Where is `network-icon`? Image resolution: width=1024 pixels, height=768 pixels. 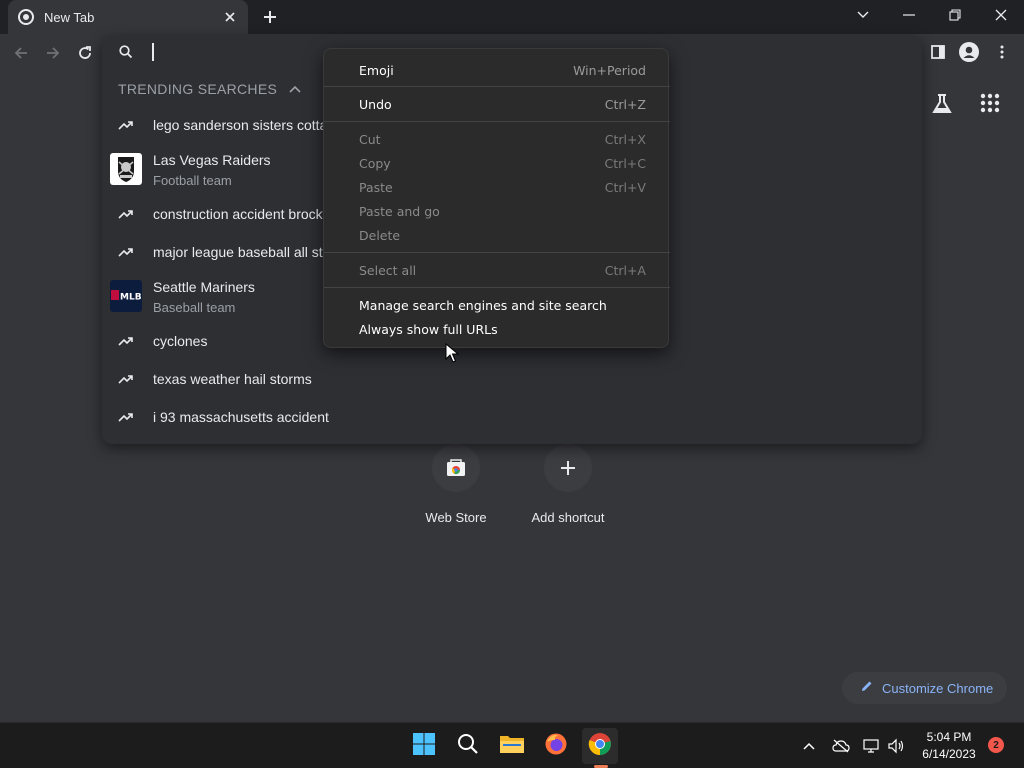
network-icon is located at coordinates (872, 746).